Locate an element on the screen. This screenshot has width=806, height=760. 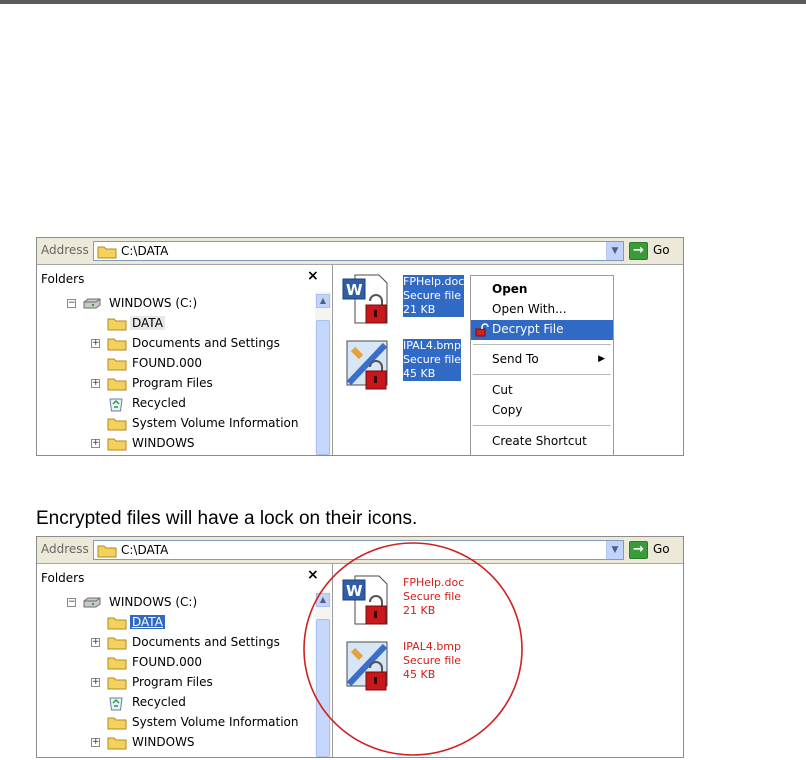
bitmap-image-locked-icon is located at coordinates (367, 365).